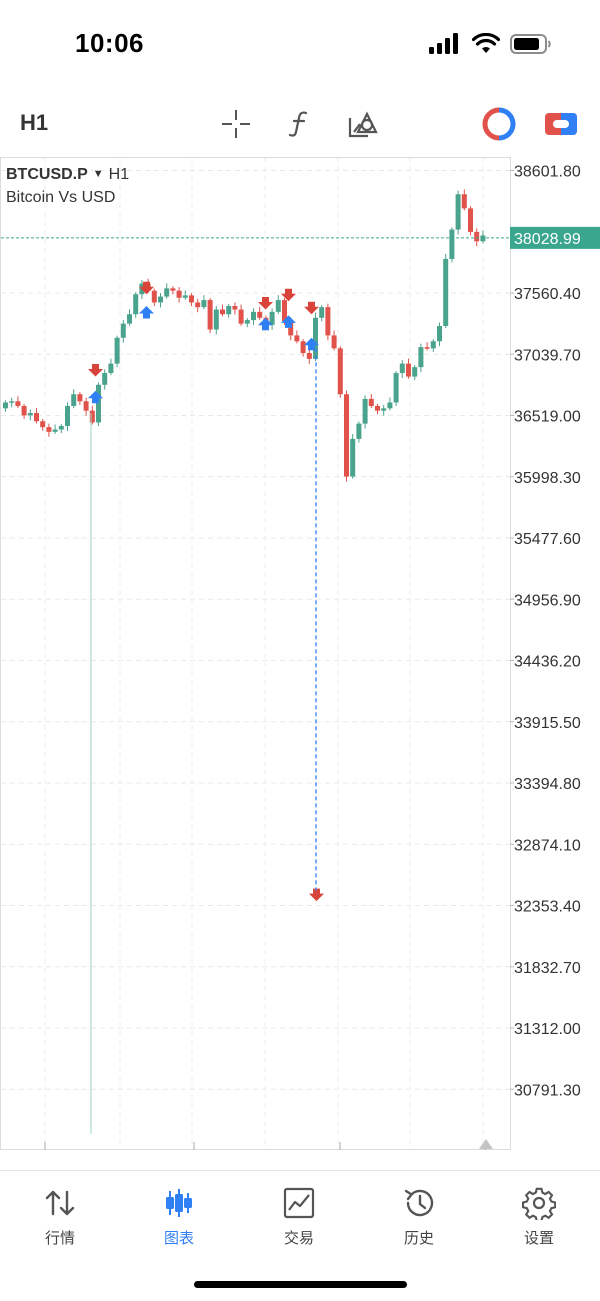 This screenshot has height=1301, width=600. I want to click on time-scale-label: 23 Nov 03:00, so click(534, 1149).